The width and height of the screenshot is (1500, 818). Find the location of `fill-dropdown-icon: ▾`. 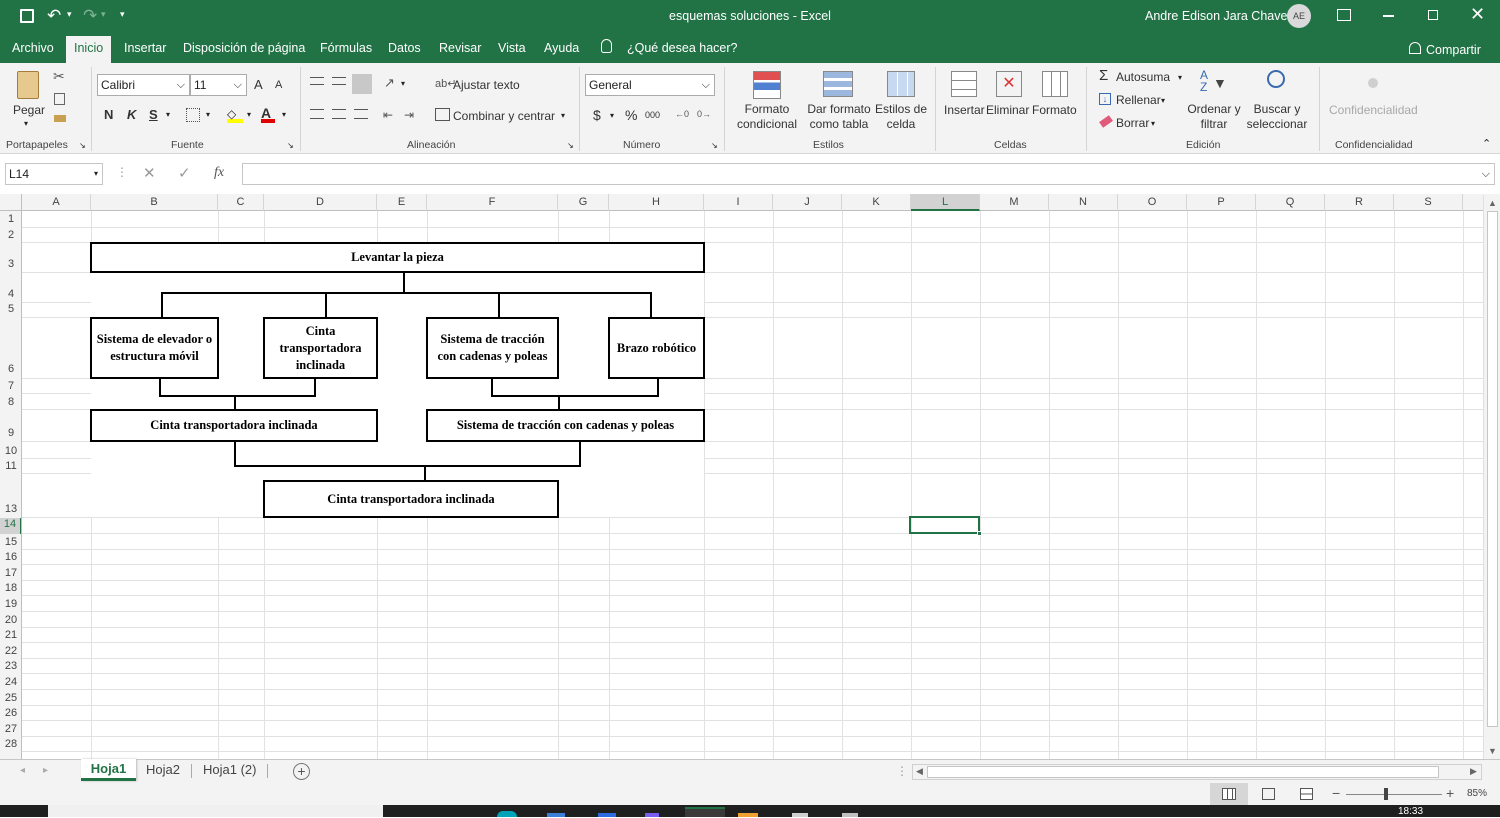

fill-dropdown-icon: ▾ is located at coordinates (1163, 100).